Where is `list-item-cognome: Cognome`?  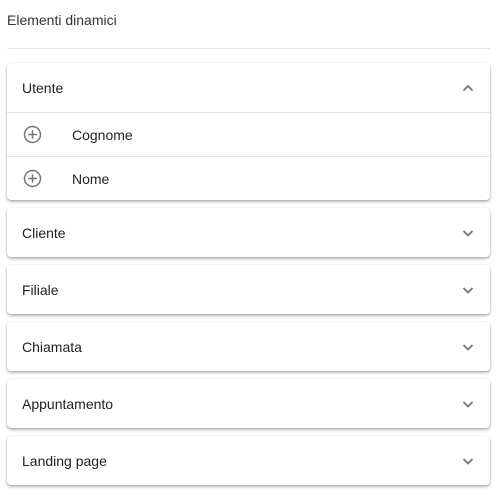
list-item-cognome: Cognome is located at coordinates (248, 134).